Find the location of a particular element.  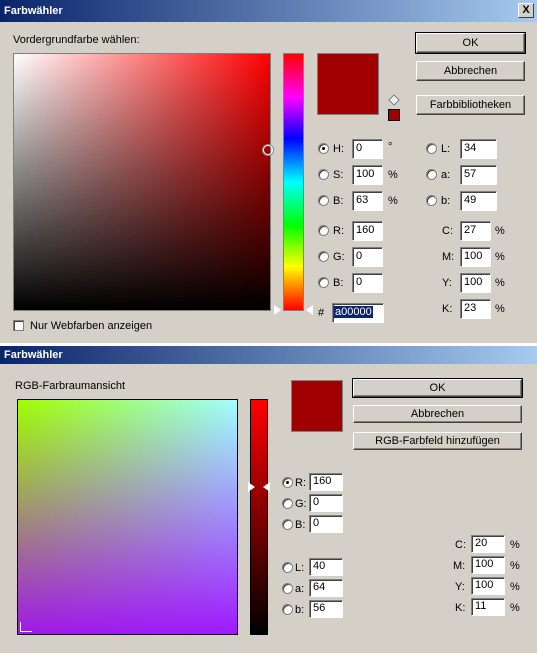

web-color-swatch is located at coordinates (394, 115).